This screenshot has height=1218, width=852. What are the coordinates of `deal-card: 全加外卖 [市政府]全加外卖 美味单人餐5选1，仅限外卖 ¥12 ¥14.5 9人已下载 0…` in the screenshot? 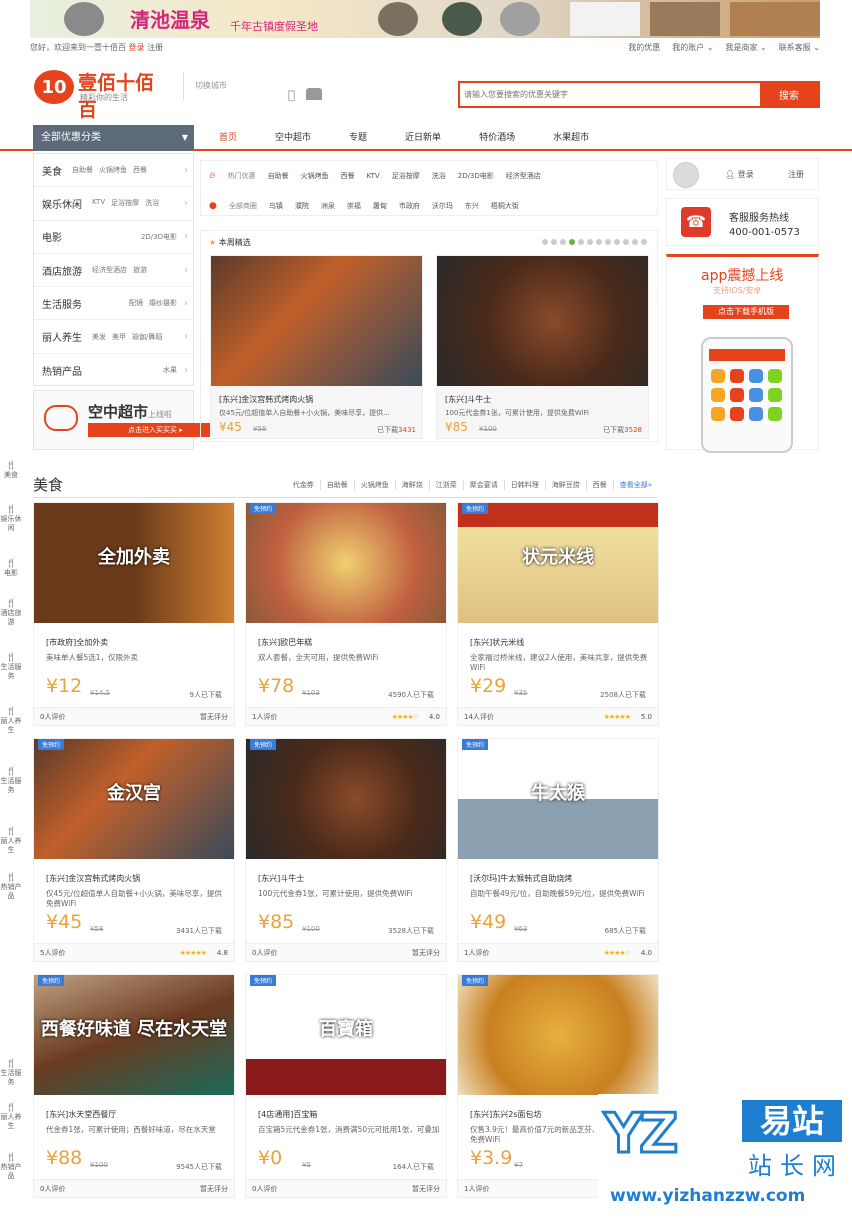 It's located at (134, 614).